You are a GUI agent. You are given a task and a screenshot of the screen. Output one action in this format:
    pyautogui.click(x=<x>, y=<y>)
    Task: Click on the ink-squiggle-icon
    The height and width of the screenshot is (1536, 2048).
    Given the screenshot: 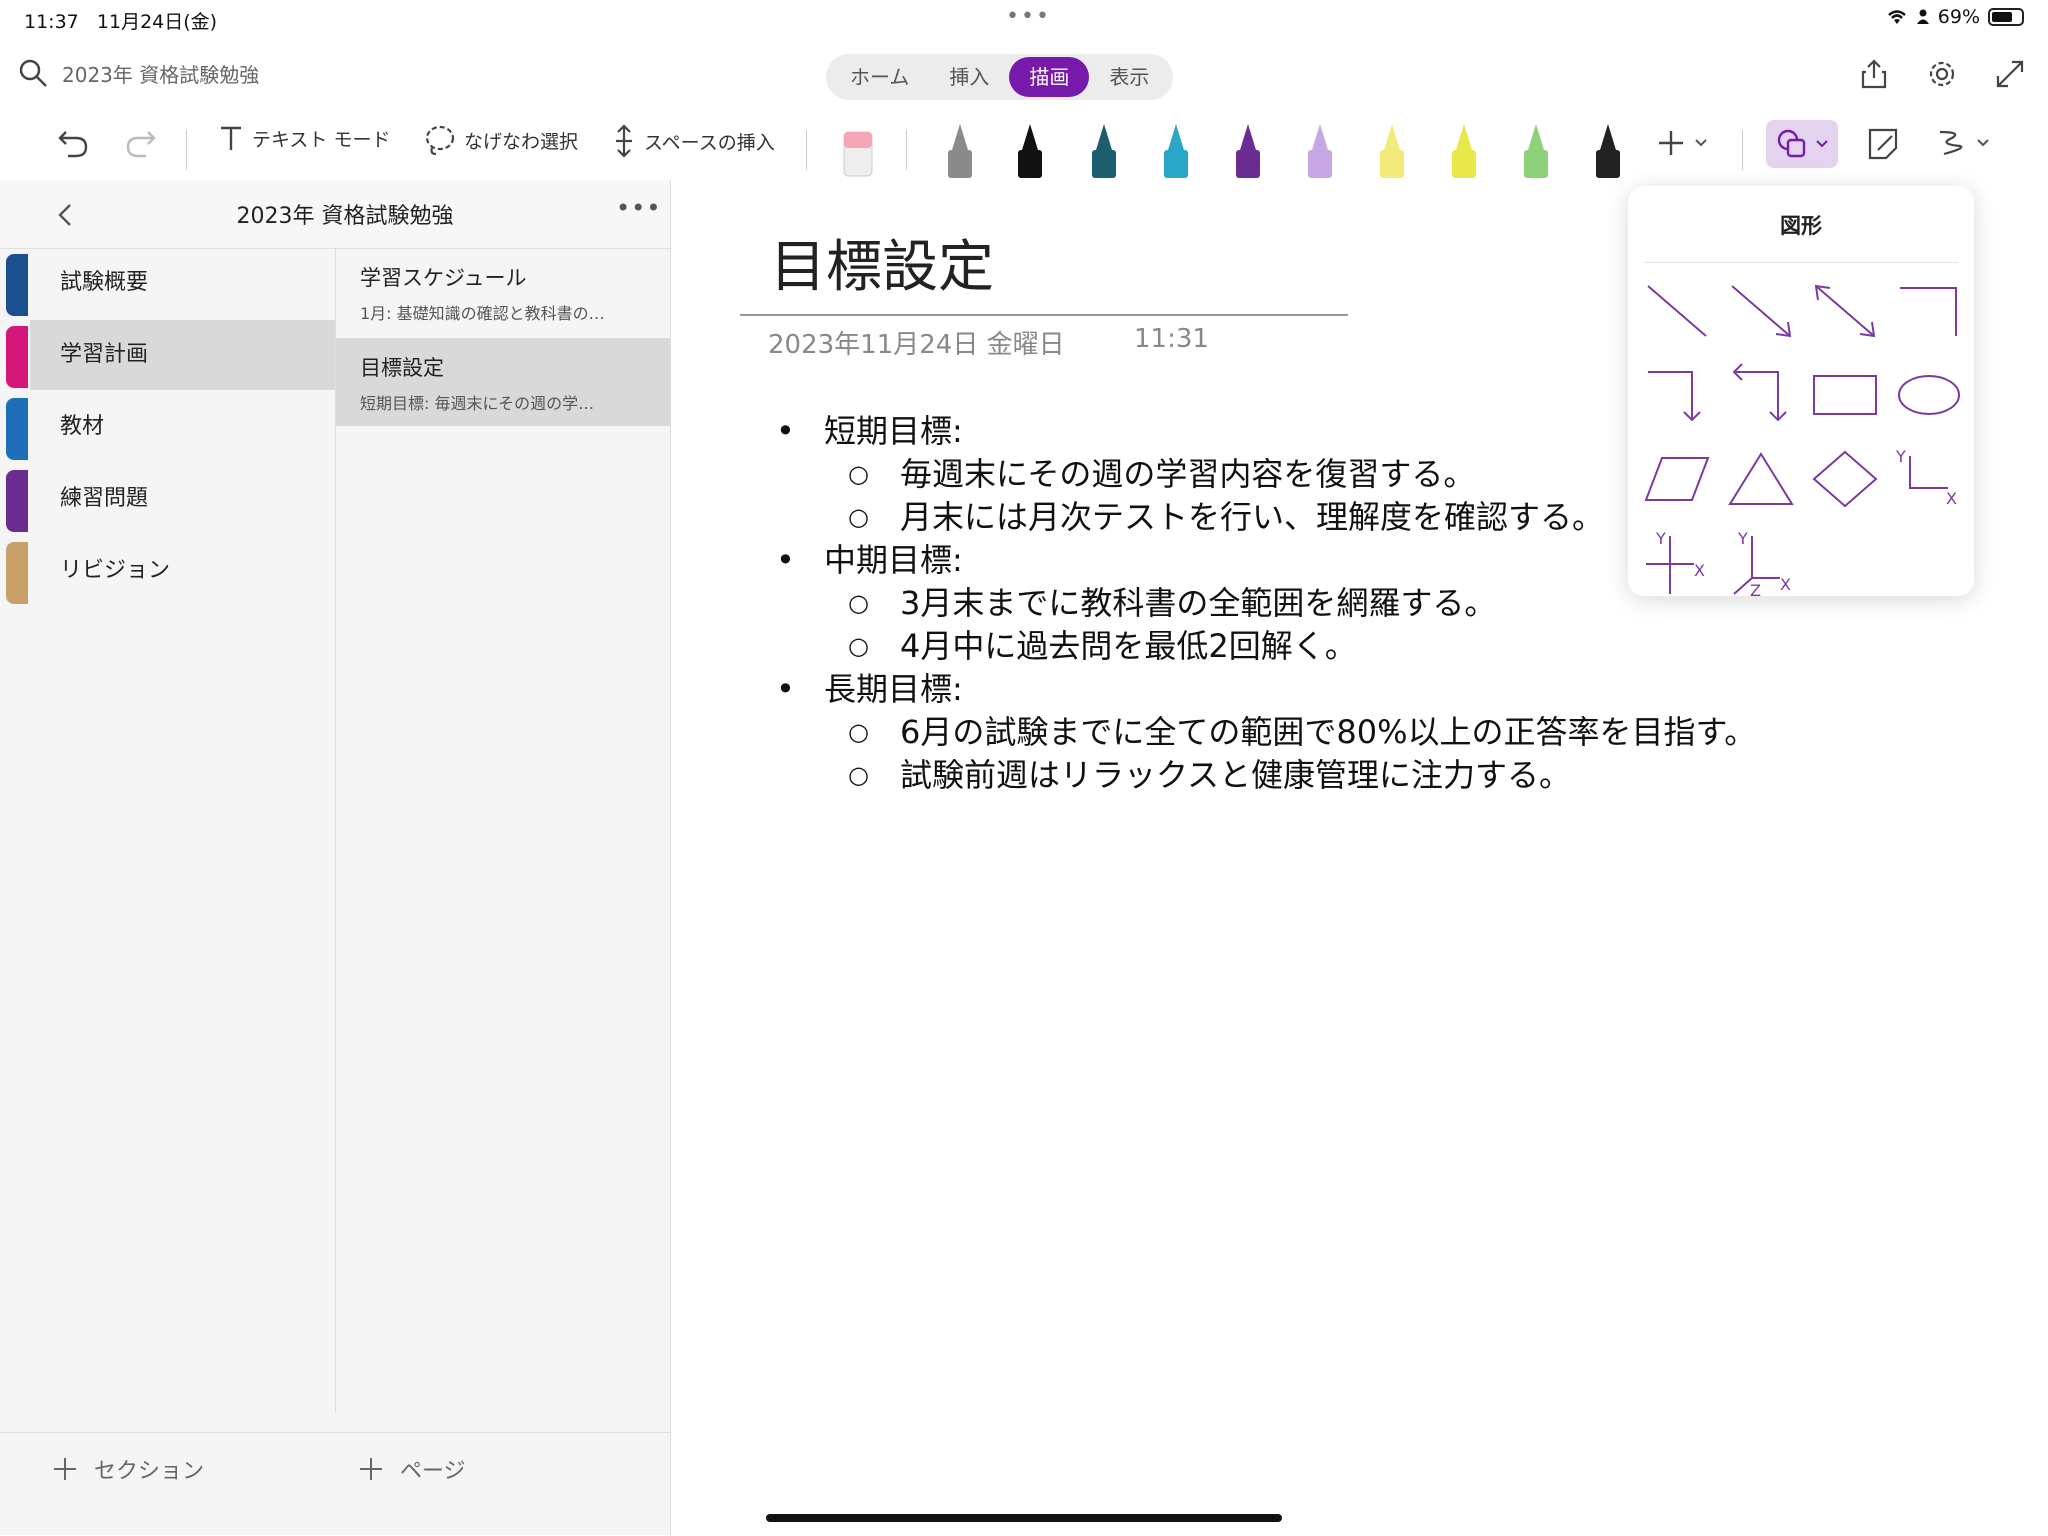 What is the action you would take?
    pyautogui.click(x=1951, y=143)
    